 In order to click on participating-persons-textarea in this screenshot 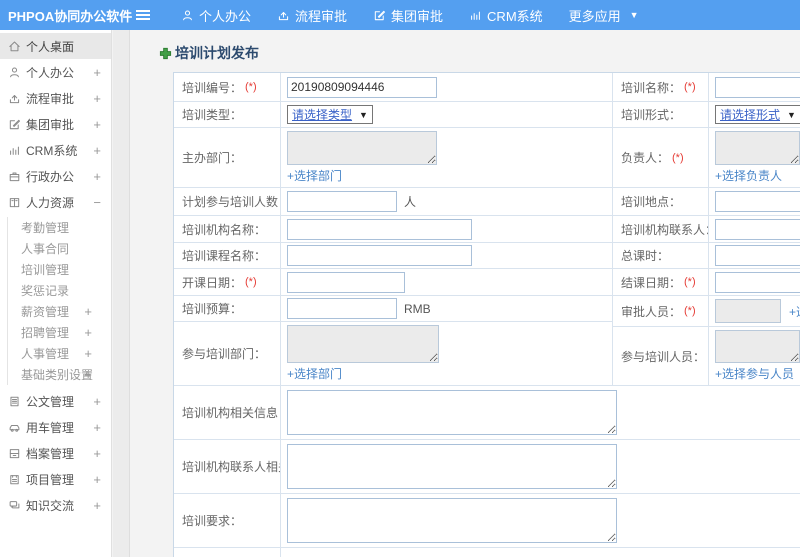, I will do `click(757, 346)`.